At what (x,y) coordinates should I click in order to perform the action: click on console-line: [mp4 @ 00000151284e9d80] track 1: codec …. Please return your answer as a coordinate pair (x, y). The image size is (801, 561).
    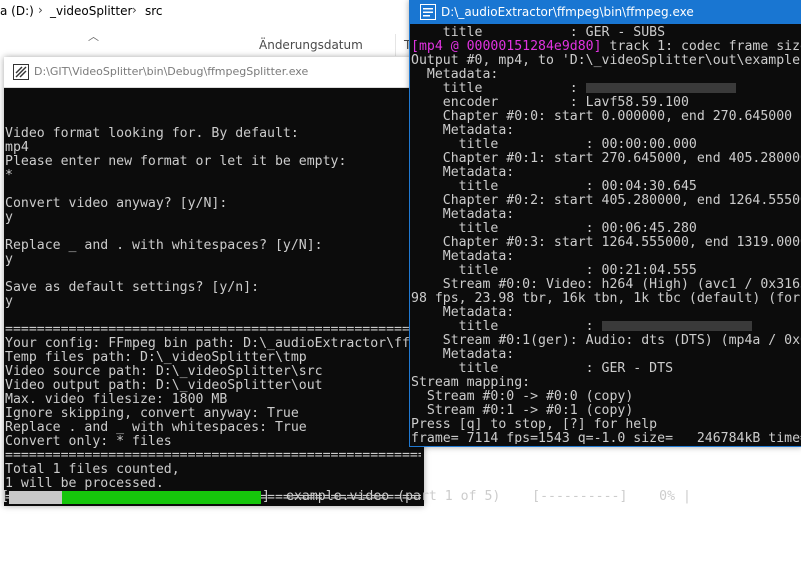
    Looking at the image, I should click on (606, 47).